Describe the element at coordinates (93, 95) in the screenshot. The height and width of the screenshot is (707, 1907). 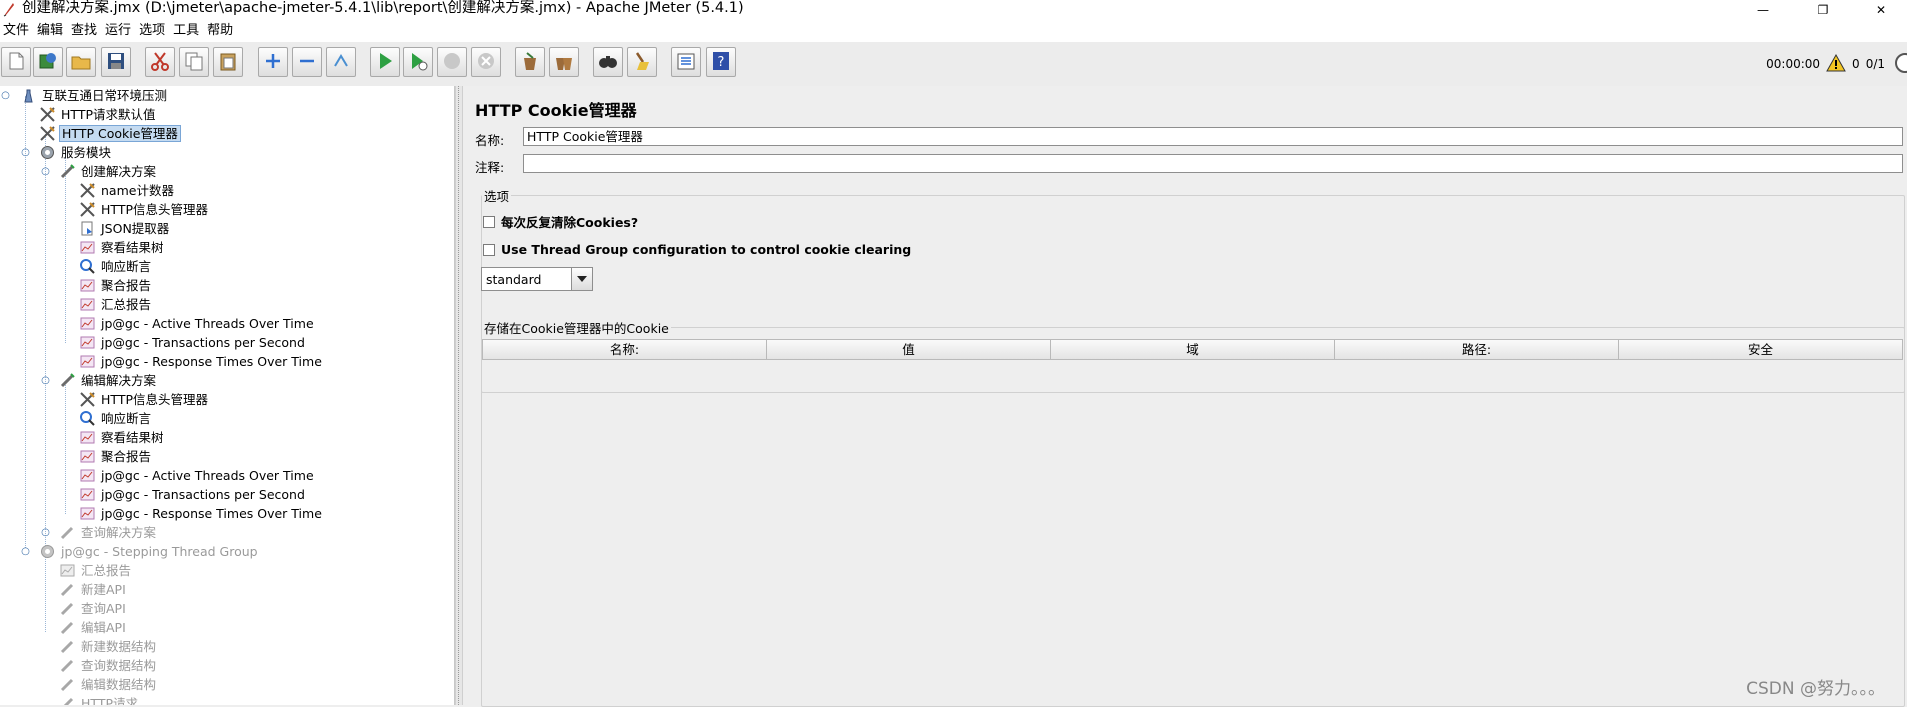
I see `tree-node-test-plan: 互联互通日常环境压测` at that location.